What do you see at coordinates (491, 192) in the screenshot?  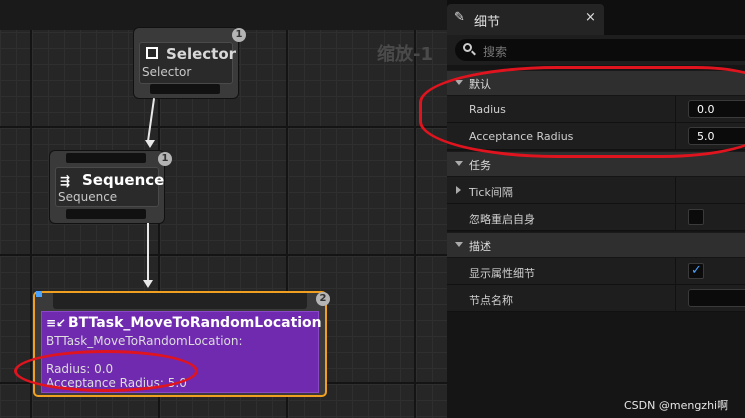 I see `property-name: Tick间隔` at bounding box center [491, 192].